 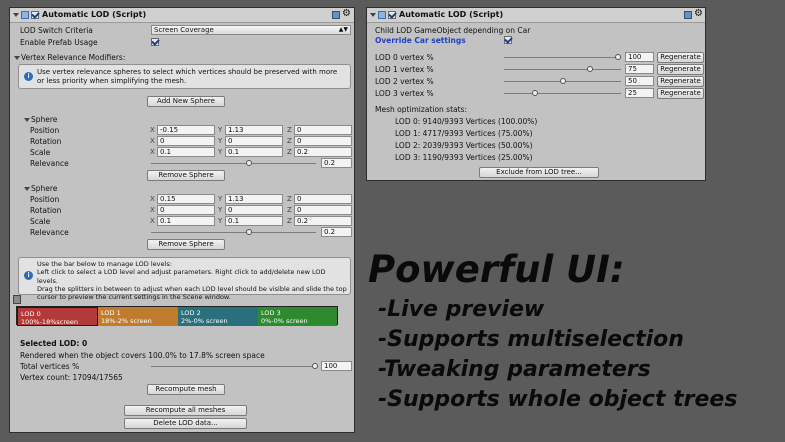 What do you see at coordinates (249, 232) in the screenshot?
I see `sphere2-relevance-knob` at bounding box center [249, 232].